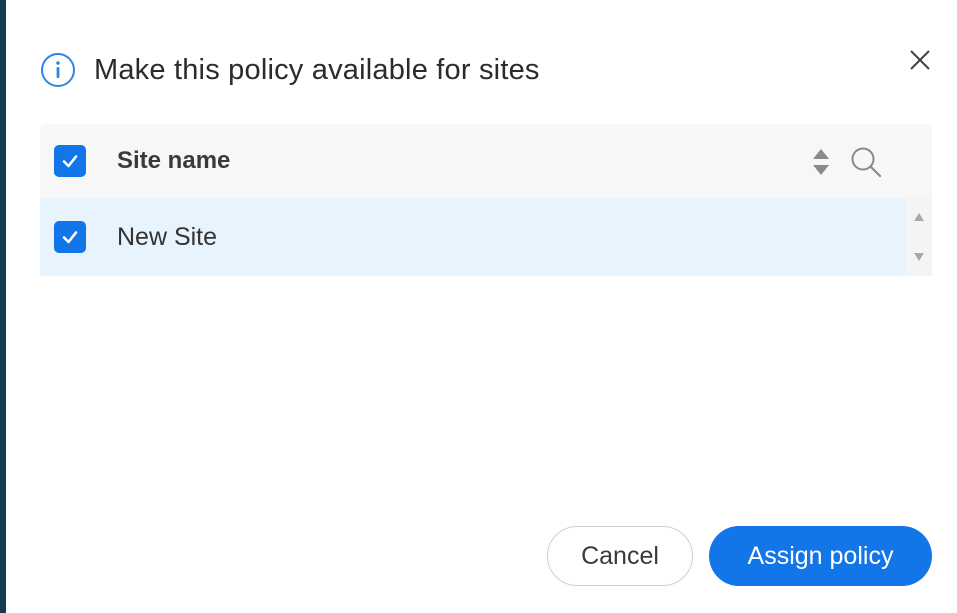 This screenshot has width=957, height=613. I want to click on table-row: New Site, so click(473, 237).